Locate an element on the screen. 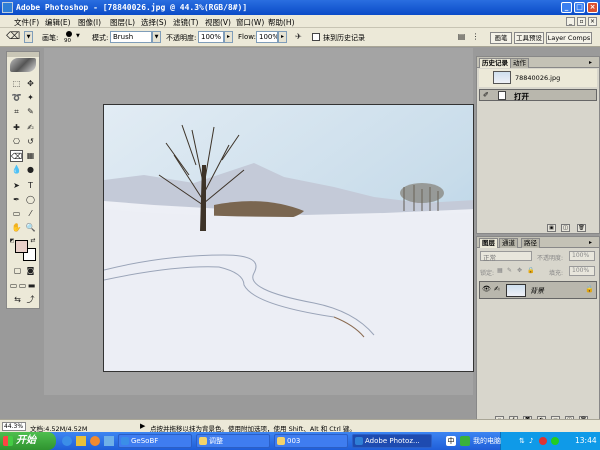 The image size is (600, 450). new-snapshot-icon: ◫ is located at coordinates (565, 228).